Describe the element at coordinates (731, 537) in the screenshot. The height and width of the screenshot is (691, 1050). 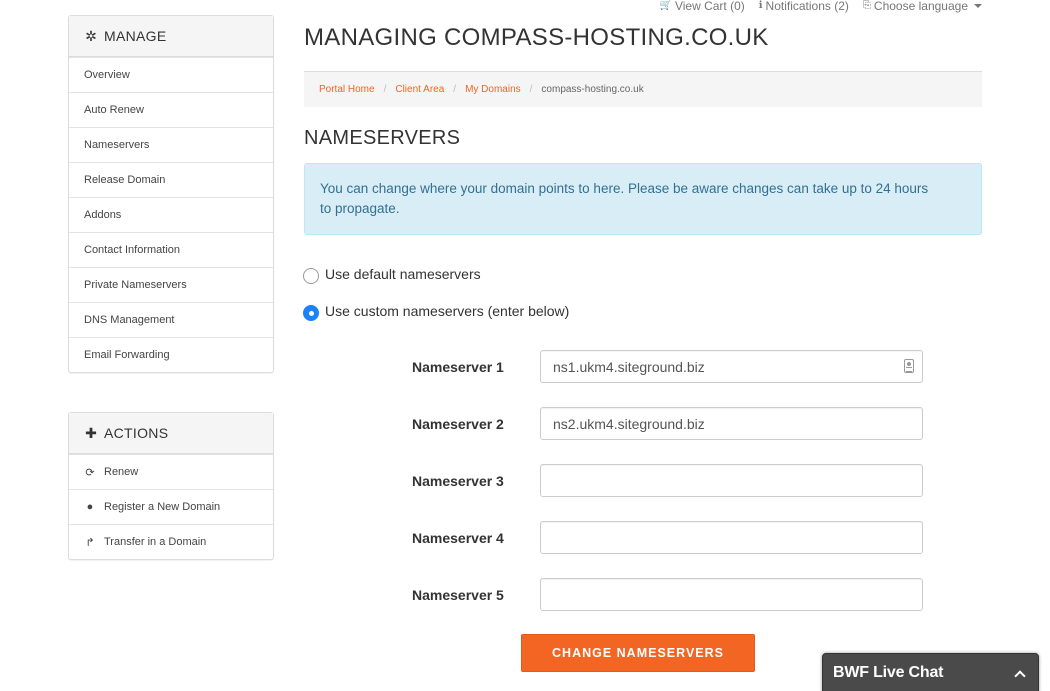
I see `nameserver-4-input` at that location.